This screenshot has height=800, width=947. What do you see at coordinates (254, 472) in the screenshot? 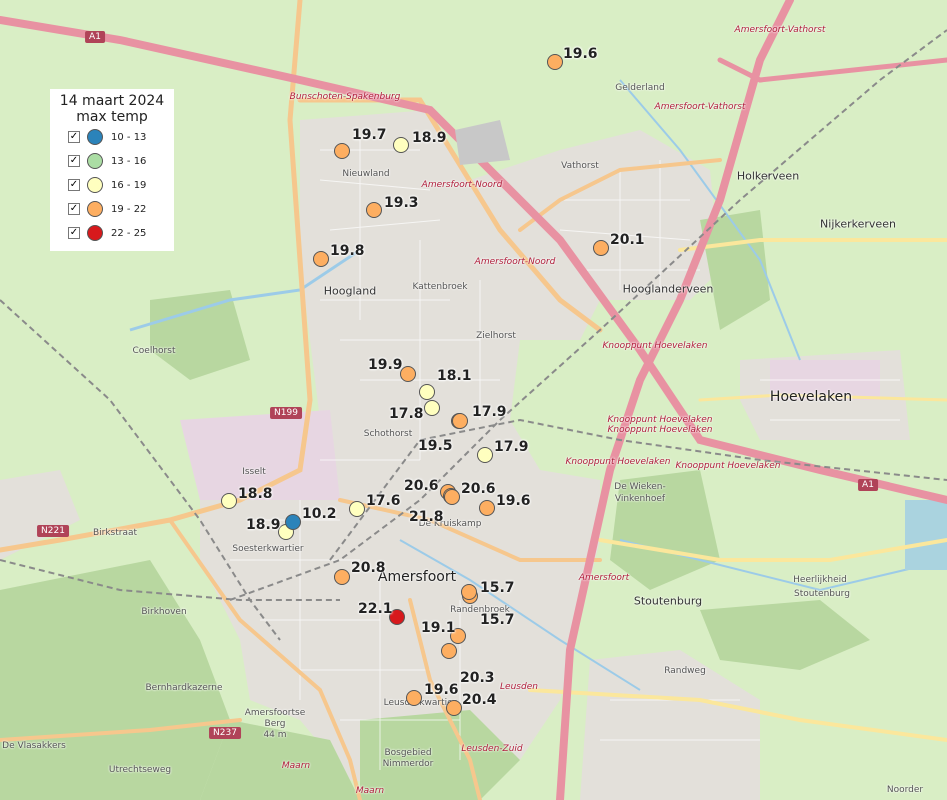
I see `place-label: Isselt` at bounding box center [254, 472].